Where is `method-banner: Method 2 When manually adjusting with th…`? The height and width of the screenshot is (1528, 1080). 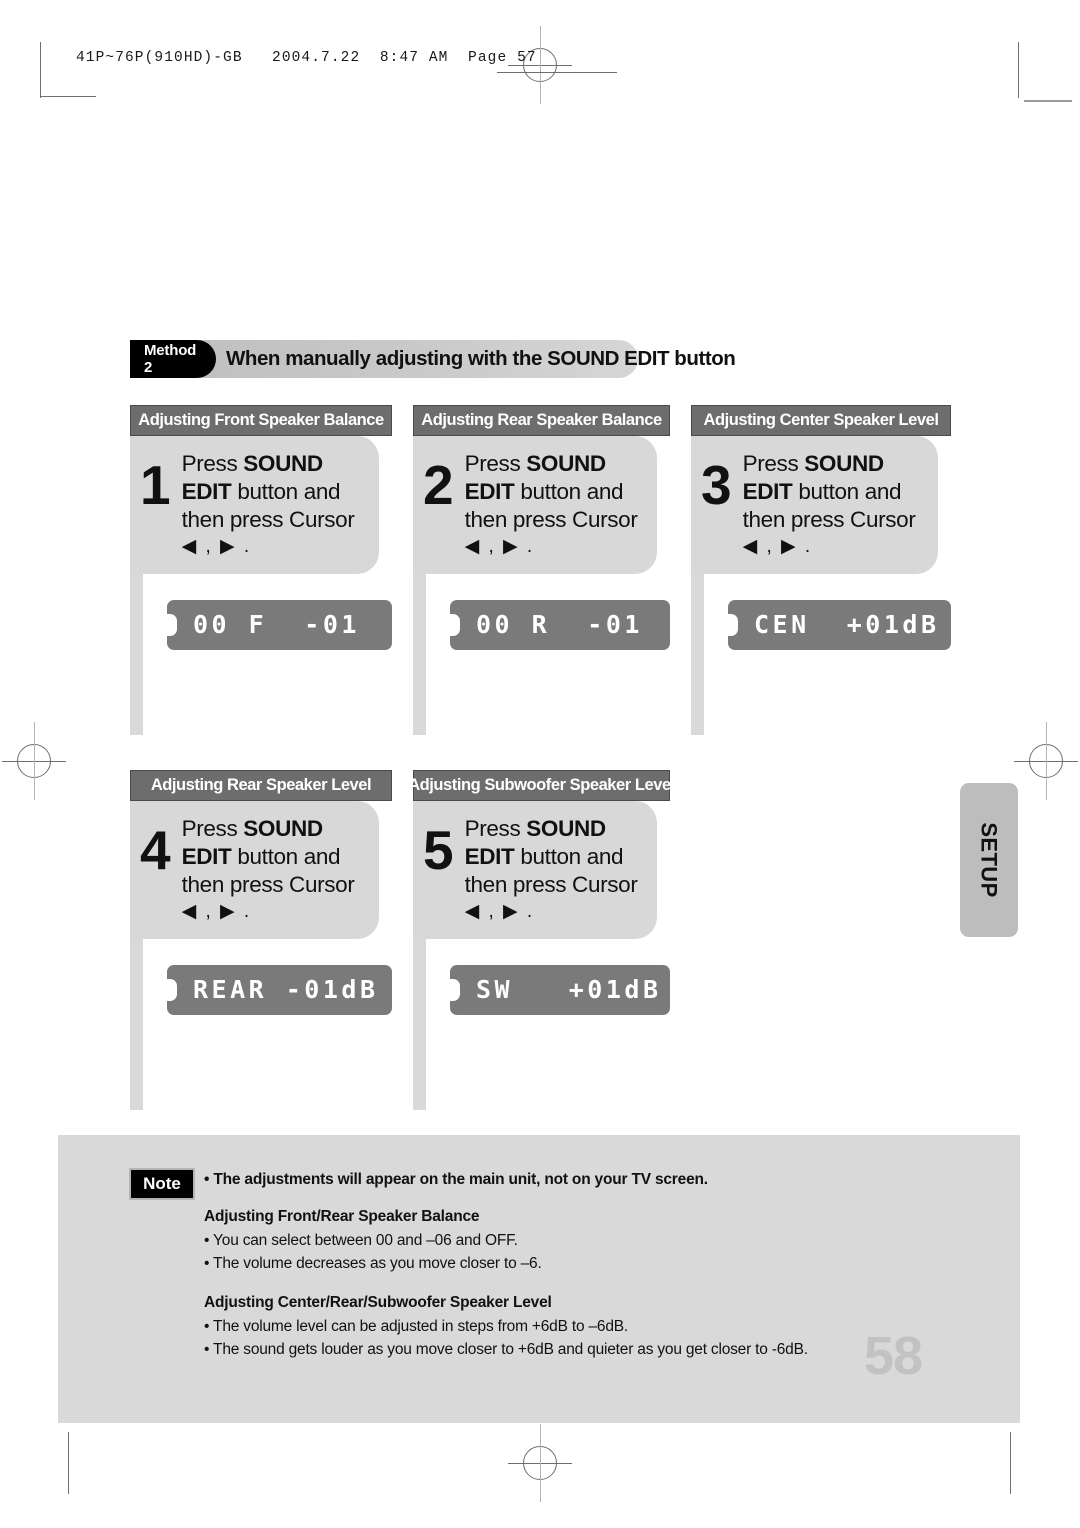 method-banner: Method 2 When manually adjusting with th… is located at coordinates (433, 359).